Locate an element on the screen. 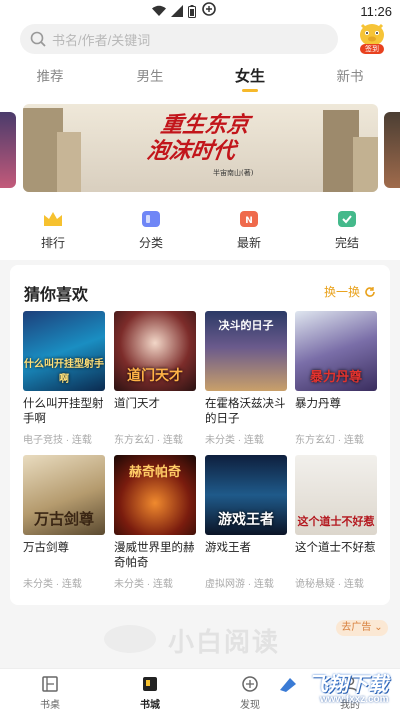 The image size is (400, 711). wifi-icon is located at coordinates (159, 10).